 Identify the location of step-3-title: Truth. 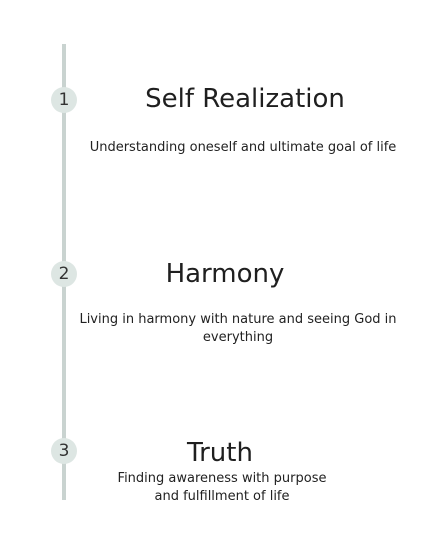
(220, 453).